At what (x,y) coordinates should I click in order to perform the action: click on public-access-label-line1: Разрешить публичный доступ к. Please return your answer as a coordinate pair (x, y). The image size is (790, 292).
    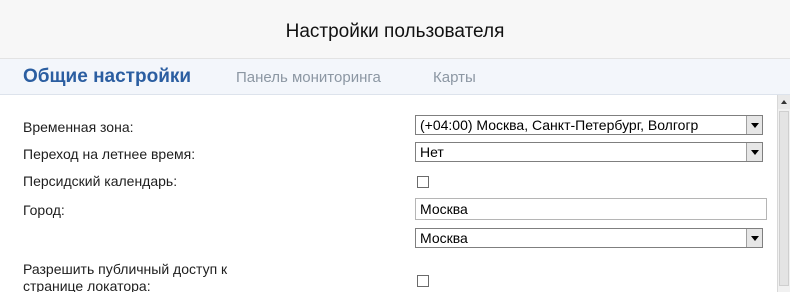
    Looking at the image, I should click on (125, 269).